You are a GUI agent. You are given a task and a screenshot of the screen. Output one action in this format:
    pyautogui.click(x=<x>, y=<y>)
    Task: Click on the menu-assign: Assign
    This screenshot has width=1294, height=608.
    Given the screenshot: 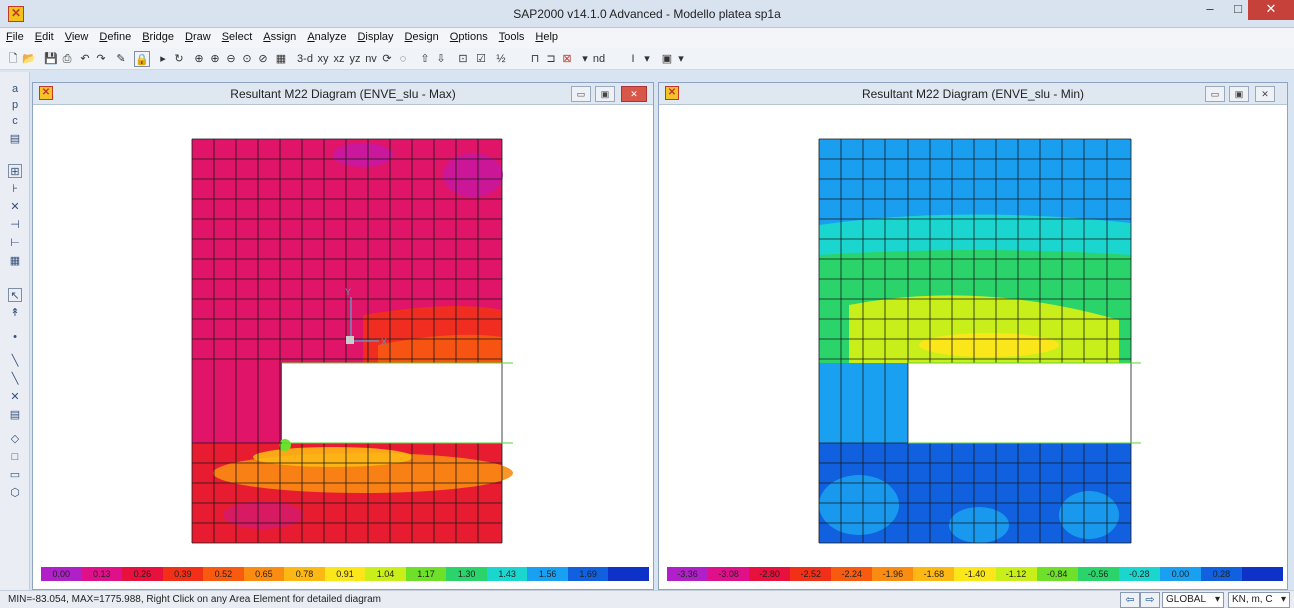 What is the action you would take?
    pyautogui.click(x=279, y=35)
    